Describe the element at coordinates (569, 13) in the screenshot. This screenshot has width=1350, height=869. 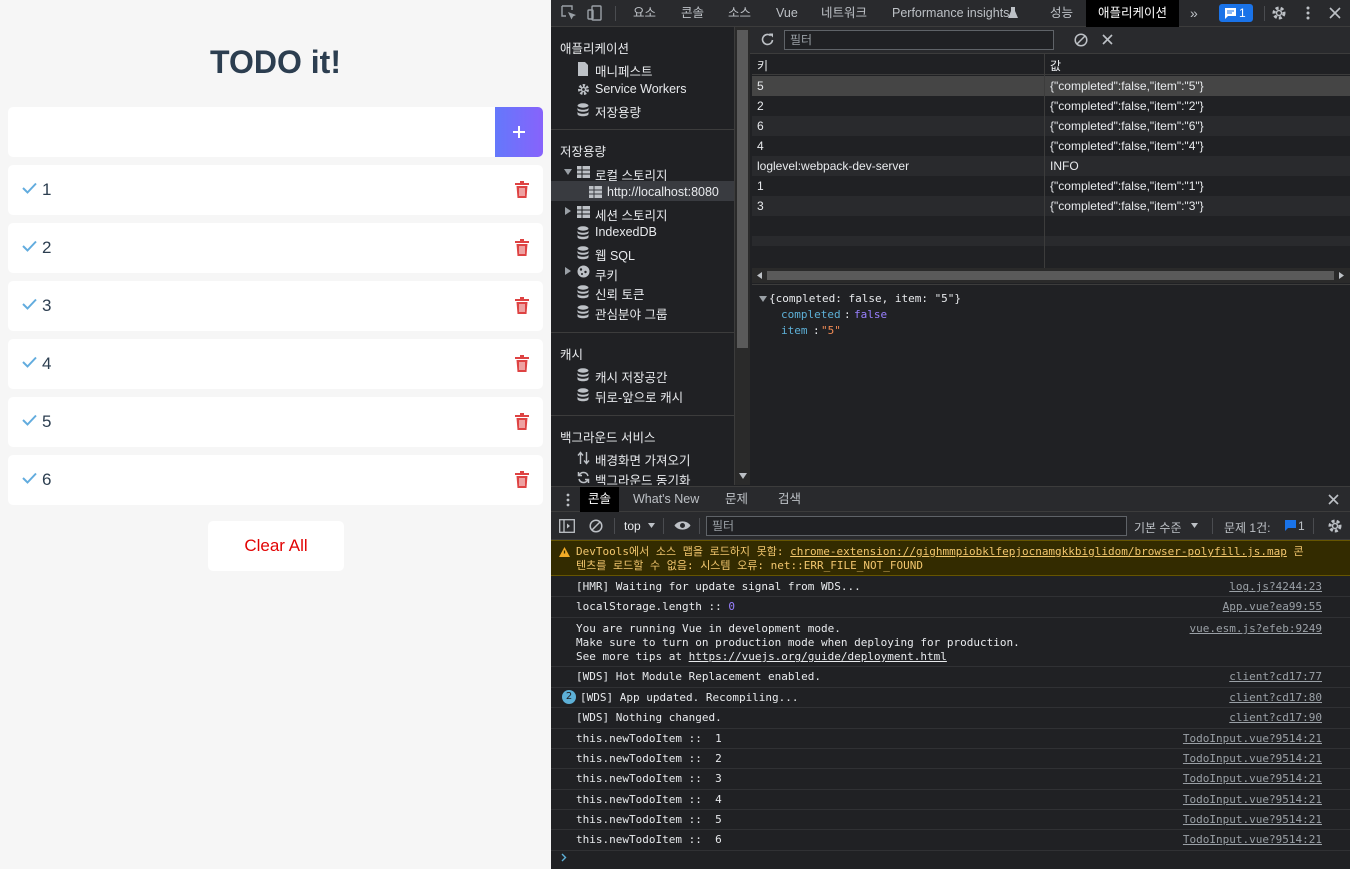
I see `inspect-element-icon` at that location.